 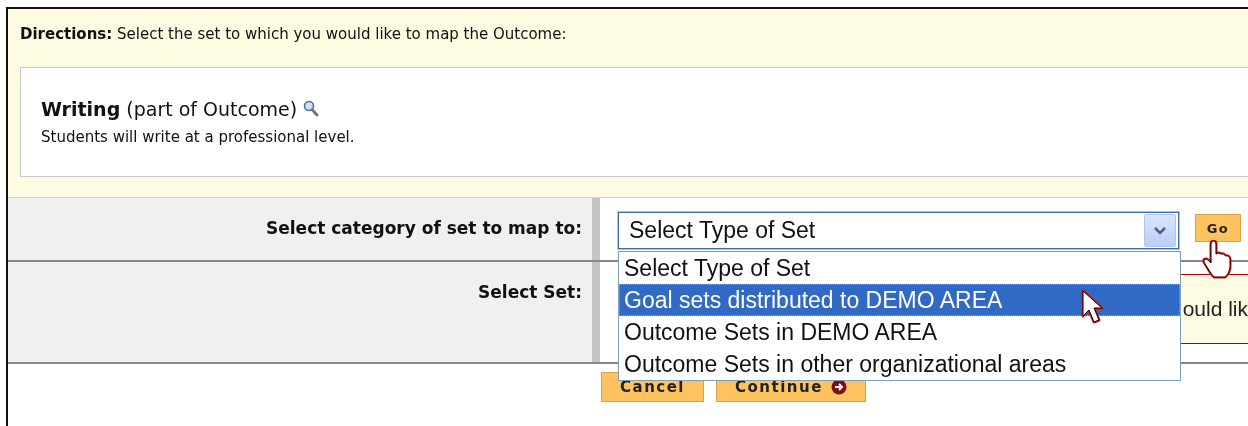 What do you see at coordinates (1218, 228) in the screenshot?
I see `go-button: Go` at bounding box center [1218, 228].